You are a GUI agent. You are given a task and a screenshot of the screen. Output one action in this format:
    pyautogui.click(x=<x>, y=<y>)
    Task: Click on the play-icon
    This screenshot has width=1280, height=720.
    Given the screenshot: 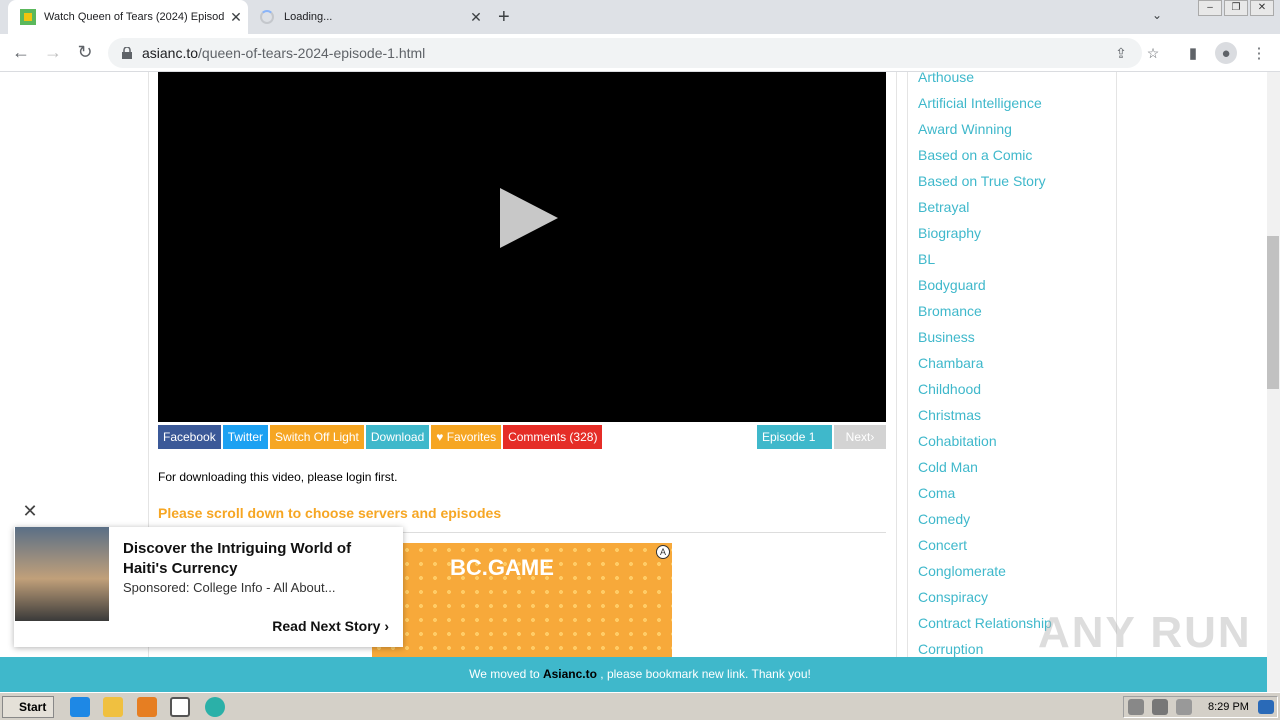 What is the action you would take?
    pyautogui.click(x=529, y=218)
    